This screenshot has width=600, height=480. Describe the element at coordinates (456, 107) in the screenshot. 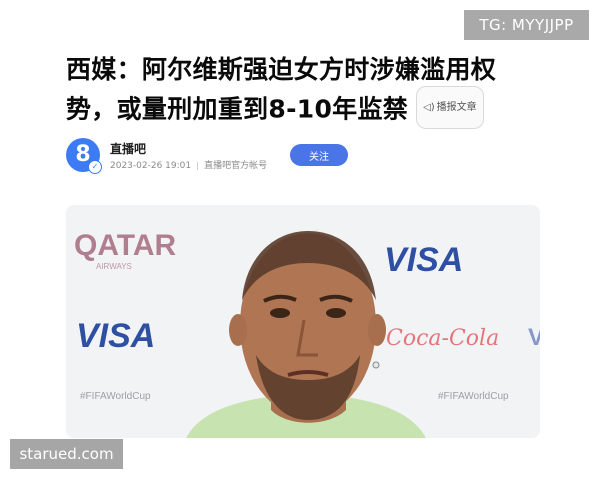

I see `read-aloud-label: 播报文章` at that location.